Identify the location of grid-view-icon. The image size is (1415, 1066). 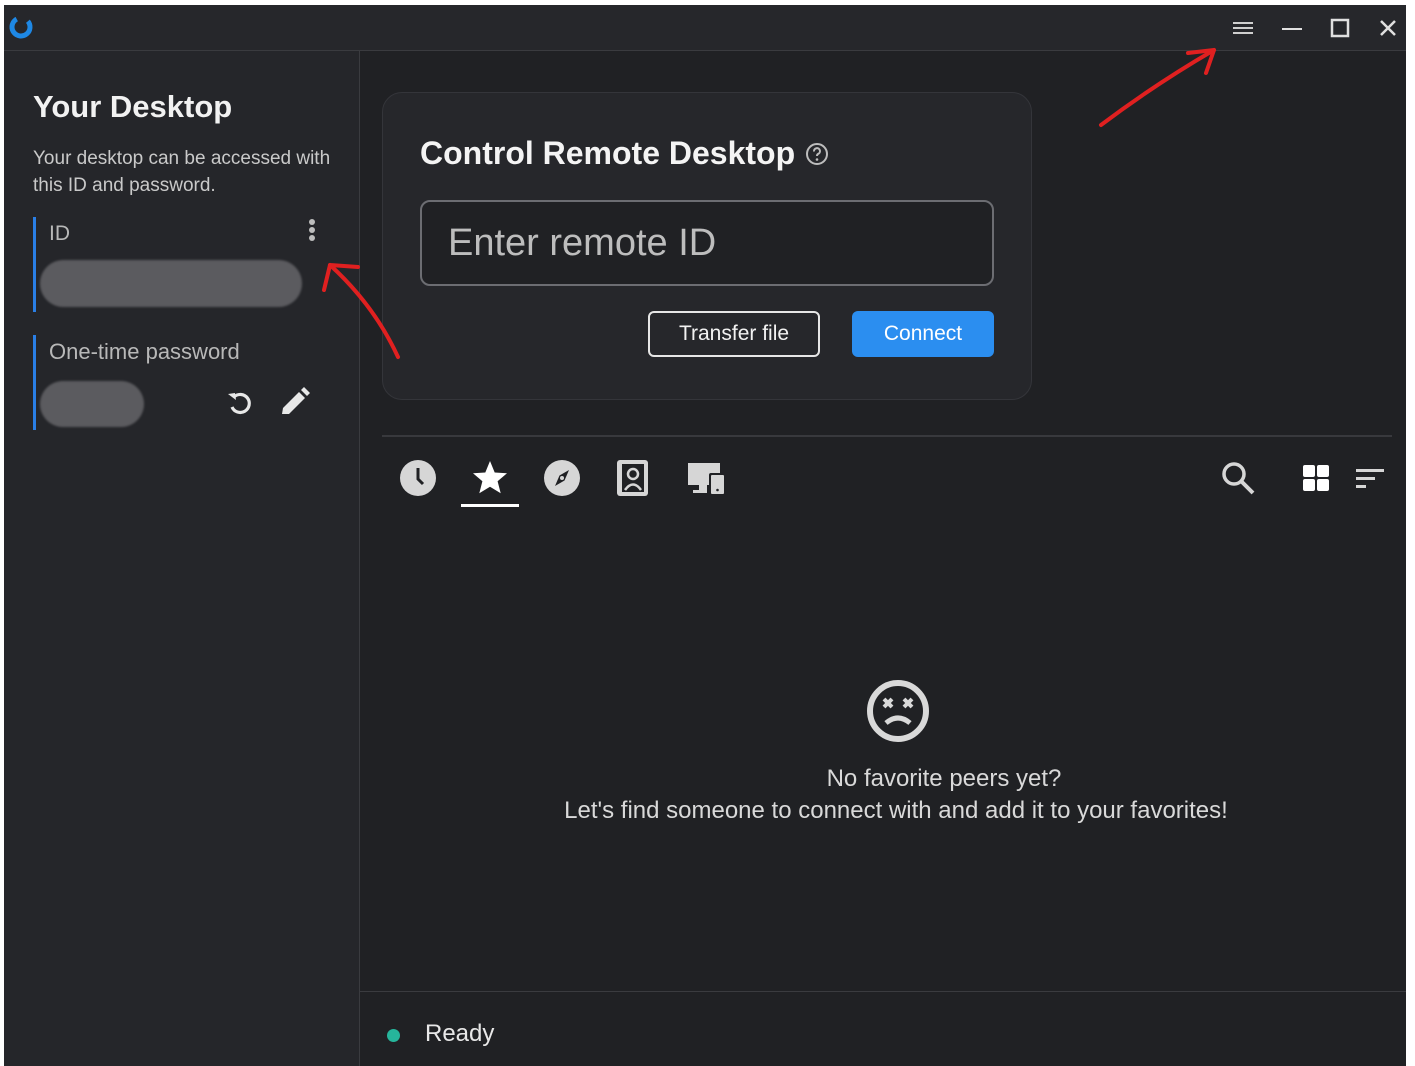
(1316, 478).